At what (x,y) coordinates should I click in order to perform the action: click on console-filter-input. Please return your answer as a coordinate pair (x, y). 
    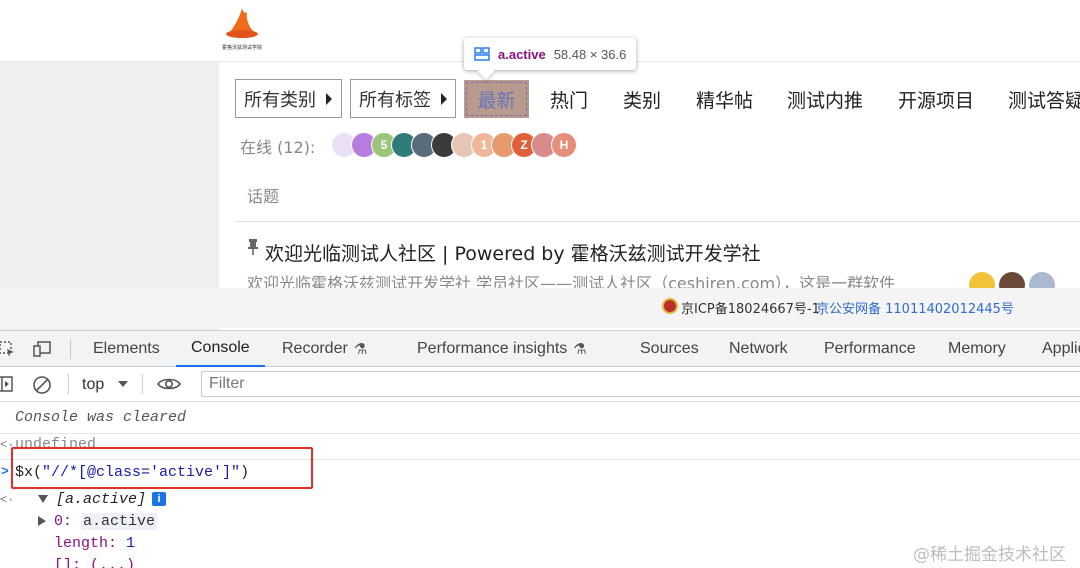
    Looking at the image, I should click on (640, 384).